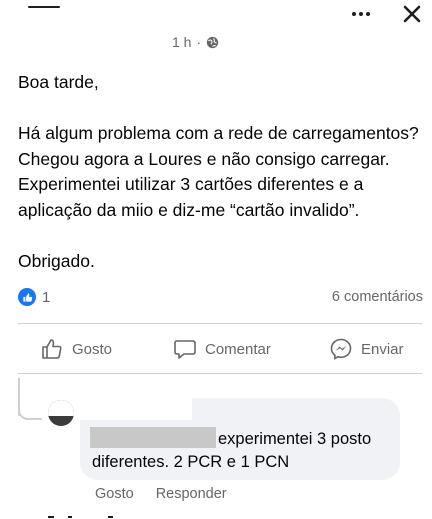 The width and height of the screenshot is (432, 519). Describe the element at coordinates (27, 297) in the screenshot. I see `like-reaction-icon` at that location.